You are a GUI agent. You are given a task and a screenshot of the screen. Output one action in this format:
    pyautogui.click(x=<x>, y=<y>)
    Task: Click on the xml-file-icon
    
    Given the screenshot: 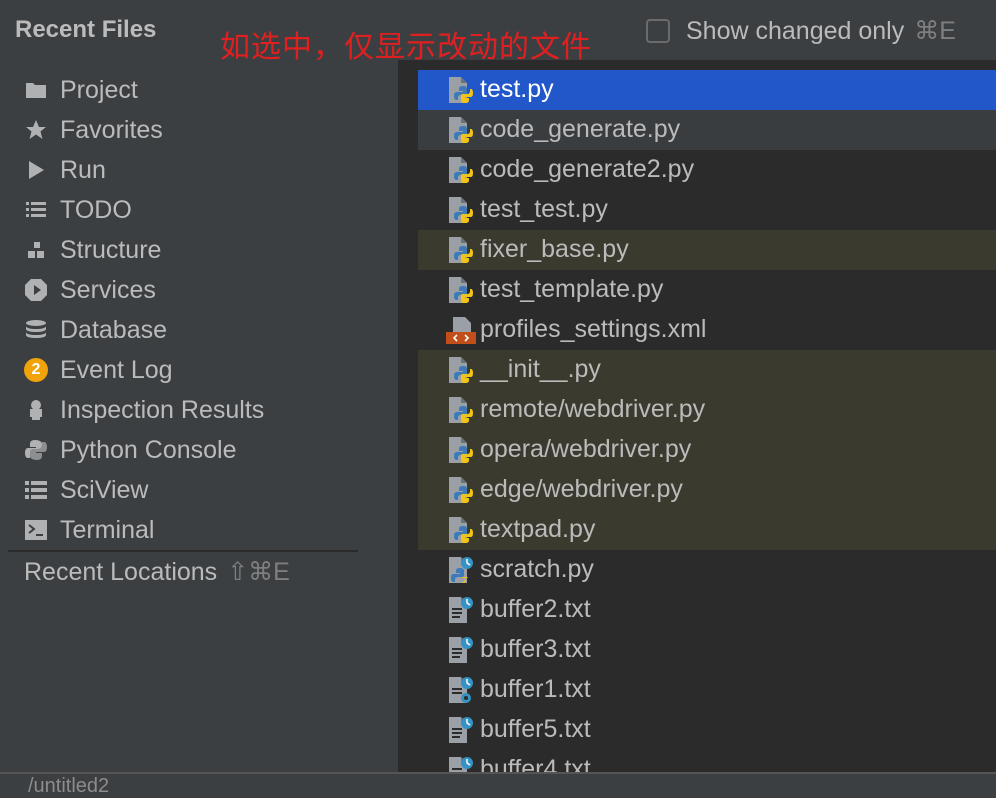 What is the action you would take?
    pyautogui.click(x=461, y=330)
    